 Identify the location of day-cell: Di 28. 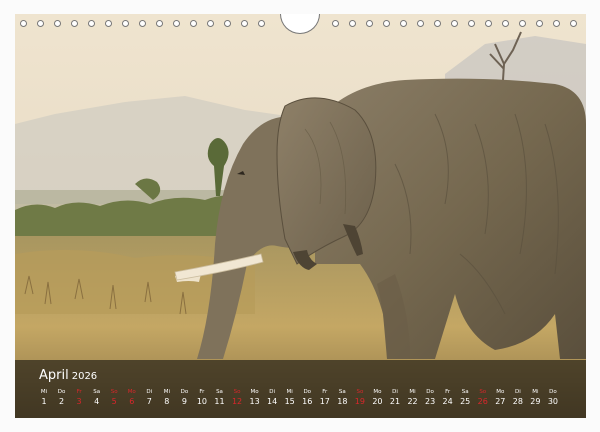
(518, 398).